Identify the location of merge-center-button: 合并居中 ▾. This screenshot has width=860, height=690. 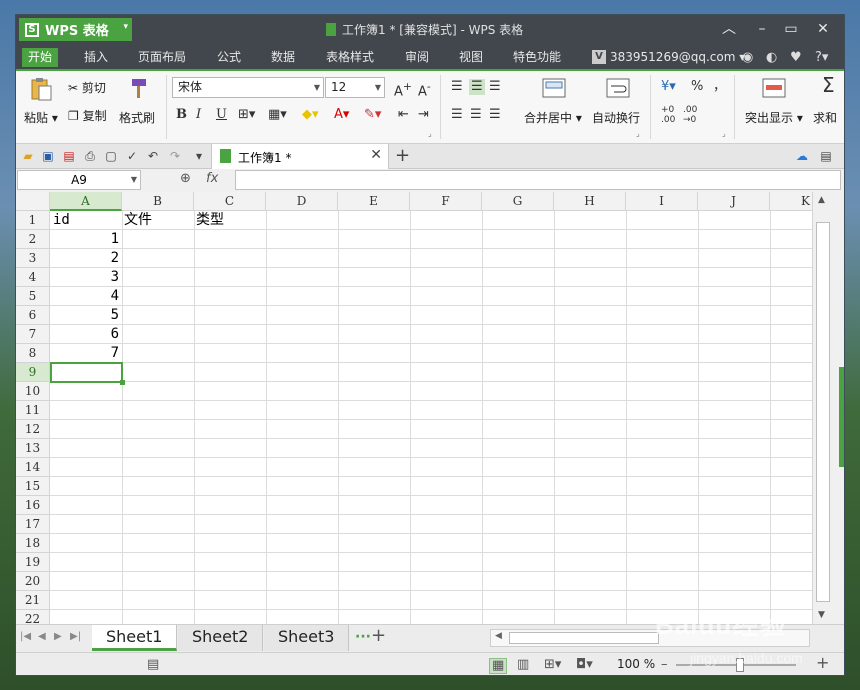
(553, 117).